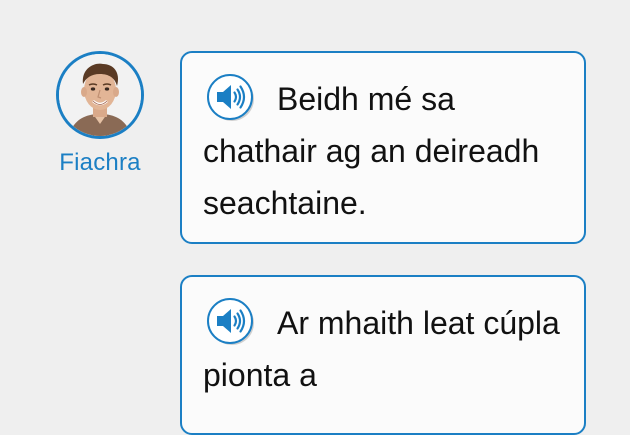 Image resolution: width=630 pixels, height=435 pixels. What do you see at coordinates (100, 162) in the screenshot?
I see `speaker-name: Fiachra` at bounding box center [100, 162].